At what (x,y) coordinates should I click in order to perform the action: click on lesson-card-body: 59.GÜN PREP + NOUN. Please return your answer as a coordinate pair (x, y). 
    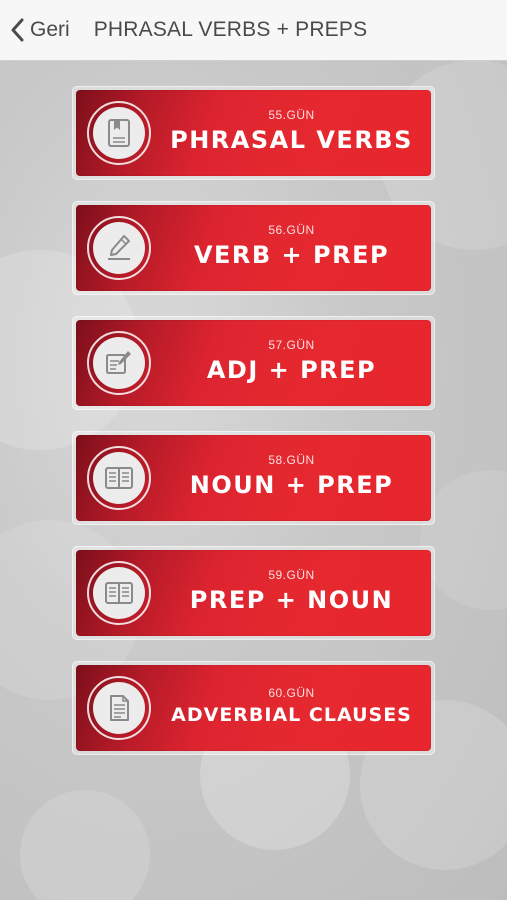
    Looking at the image, I should click on (253, 593).